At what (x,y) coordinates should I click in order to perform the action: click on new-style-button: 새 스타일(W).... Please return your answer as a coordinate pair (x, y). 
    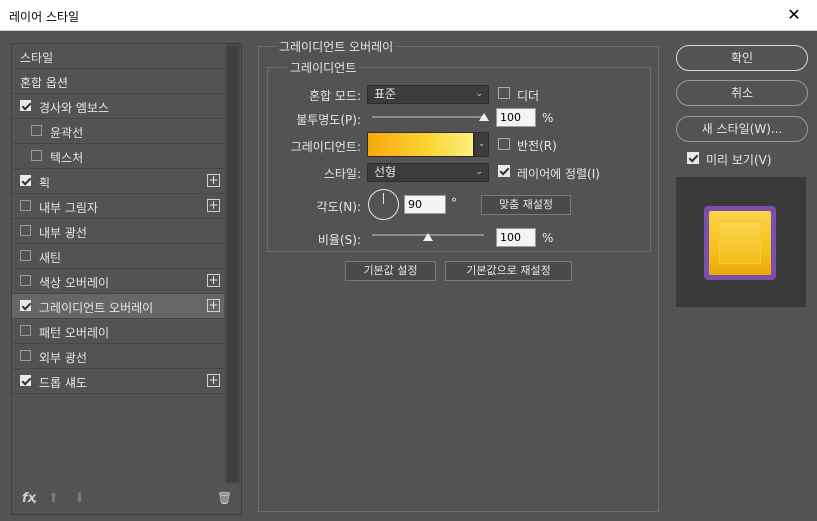
    Looking at the image, I should click on (742, 129).